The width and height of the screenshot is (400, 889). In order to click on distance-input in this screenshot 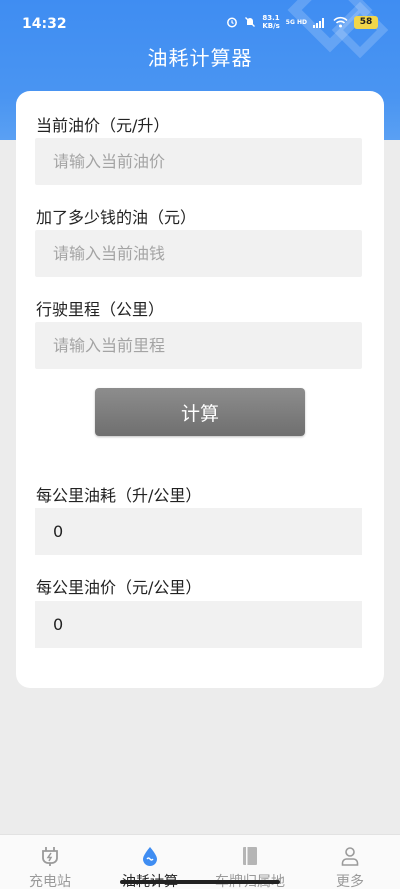, I will do `click(198, 345)`.